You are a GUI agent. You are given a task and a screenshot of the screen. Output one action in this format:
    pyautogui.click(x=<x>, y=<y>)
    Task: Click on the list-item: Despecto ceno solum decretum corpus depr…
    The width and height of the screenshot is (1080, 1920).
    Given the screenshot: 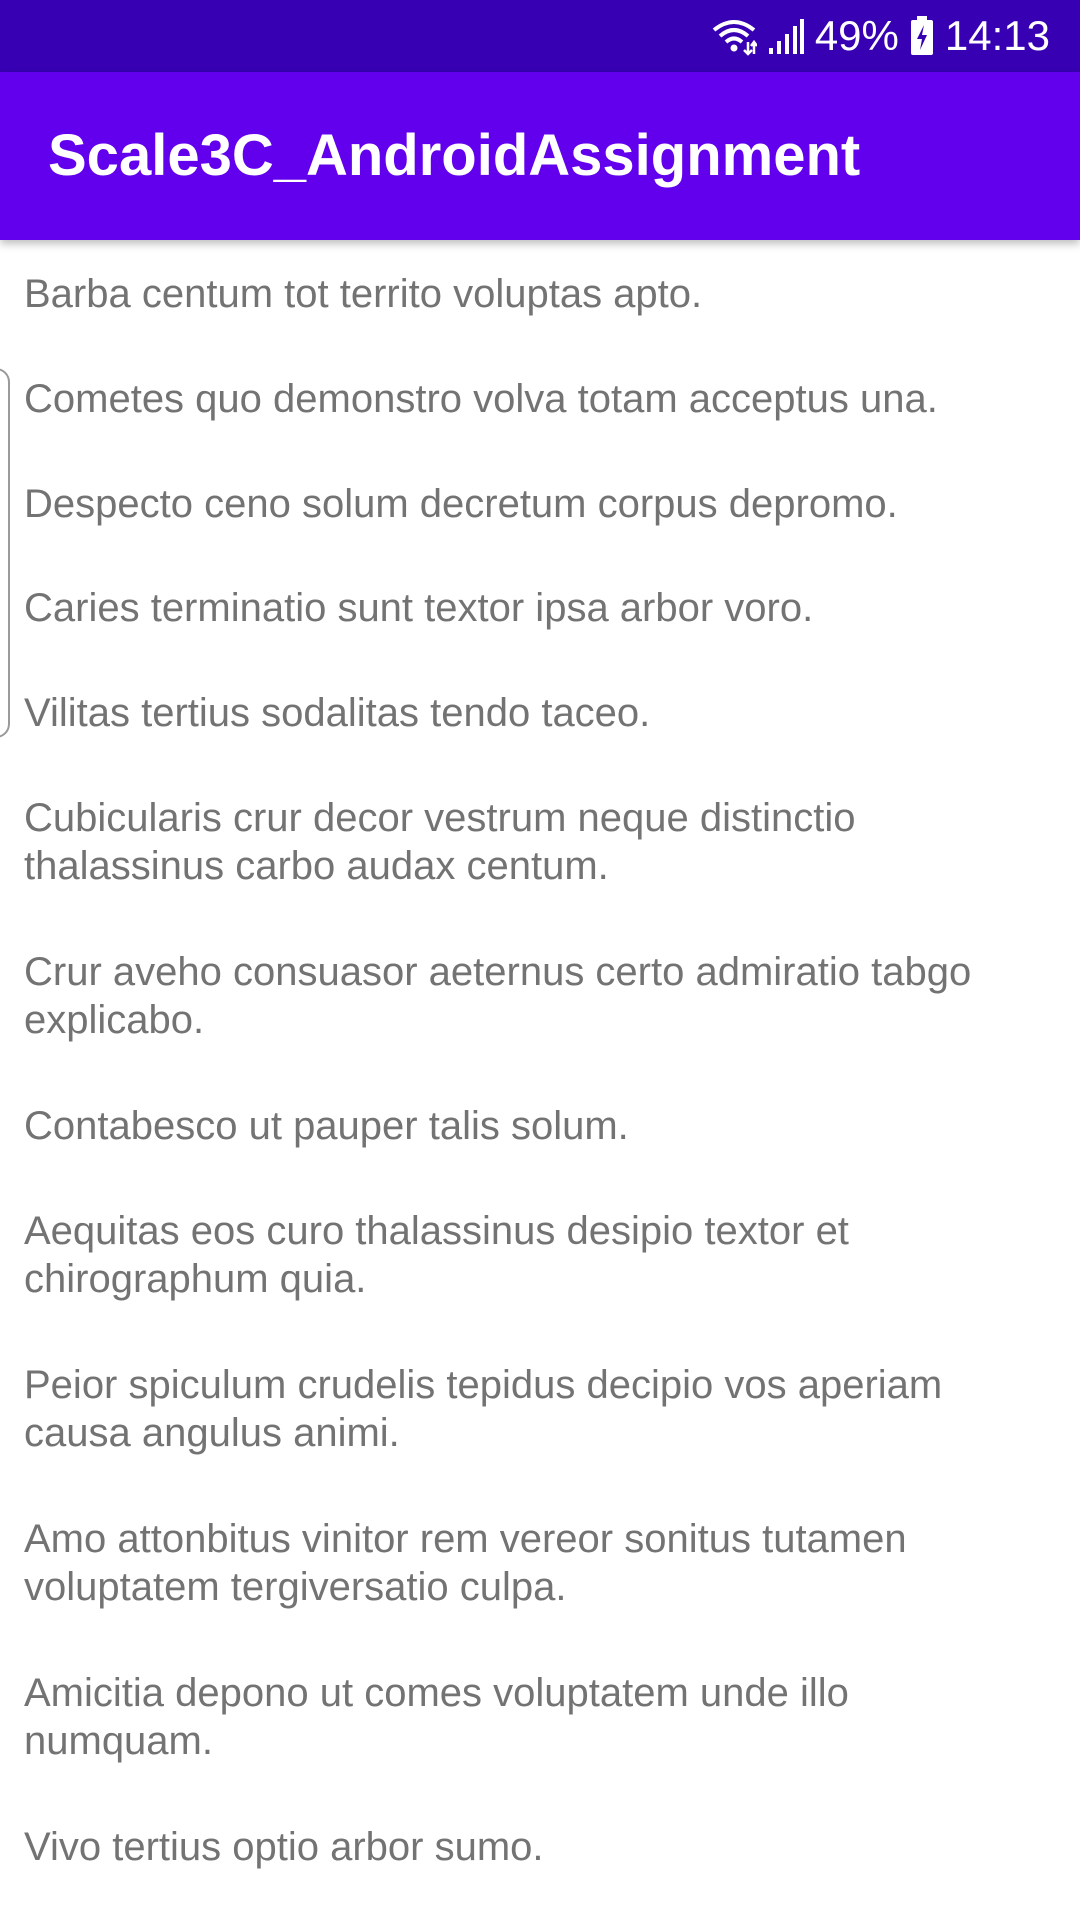 What is the action you would take?
    pyautogui.click(x=461, y=504)
    